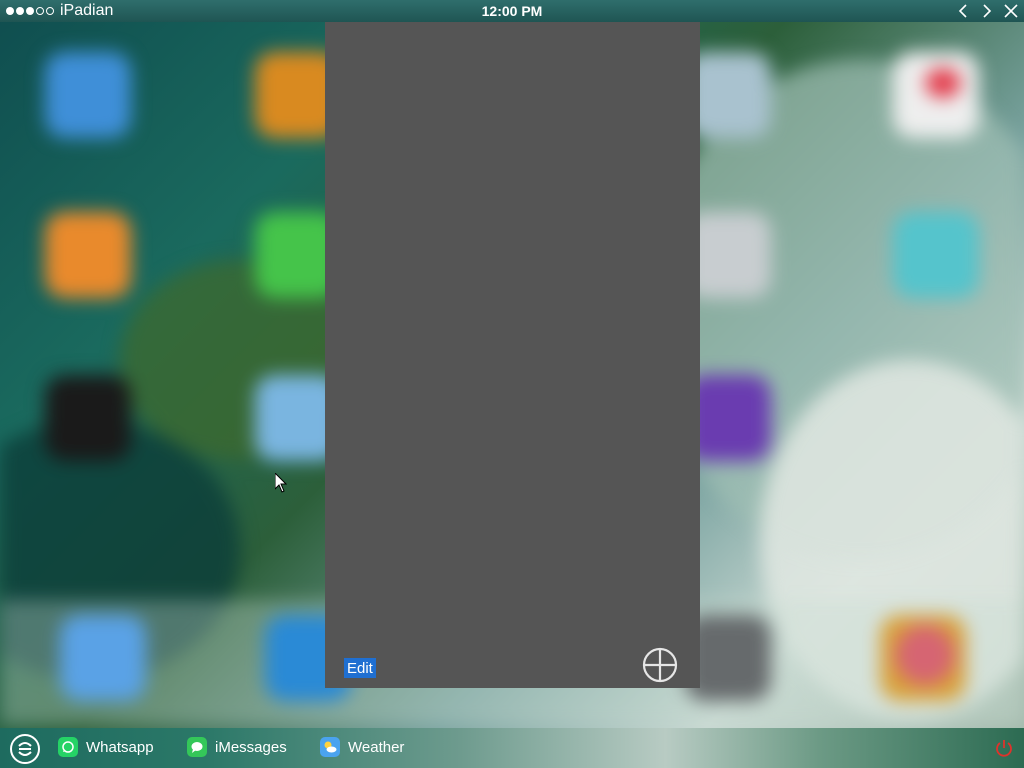 This screenshot has height=768, width=1024. Describe the element at coordinates (330, 747) in the screenshot. I see `weather-icon` at that location.